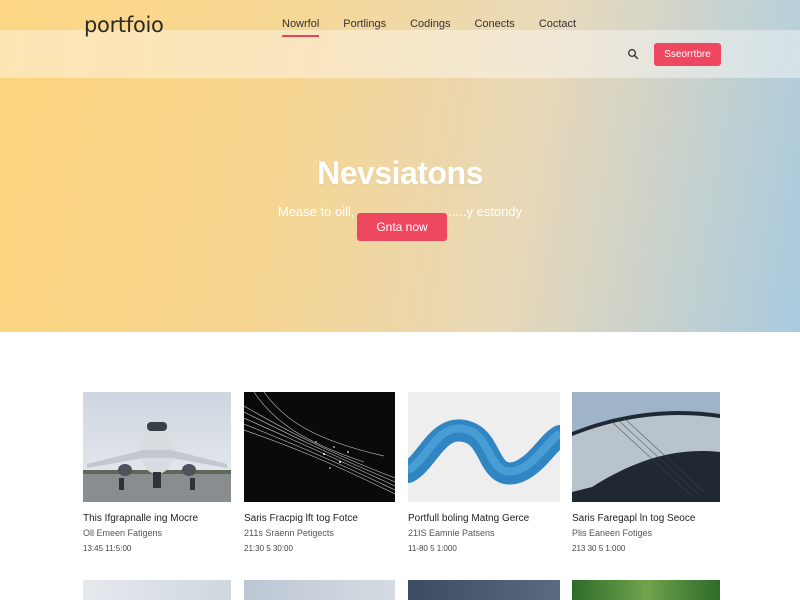 Image resolution: width=800 pixels, height=600 pixels. Describe the element at coordinates (599, 548) in the screenshot. I see `card-meta: 213 30 5 1:000` at that location.